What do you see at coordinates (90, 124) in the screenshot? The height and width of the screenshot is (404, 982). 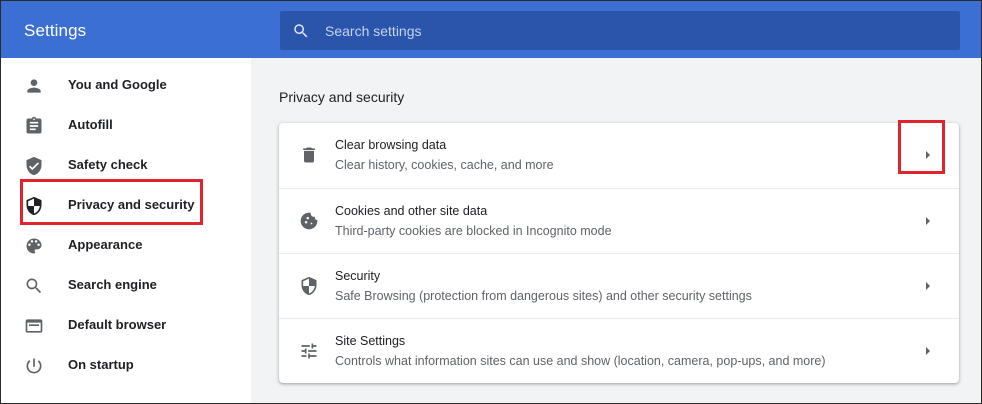 I see `sidebar-item-label: Autofill` at bounding box center [90, 124].